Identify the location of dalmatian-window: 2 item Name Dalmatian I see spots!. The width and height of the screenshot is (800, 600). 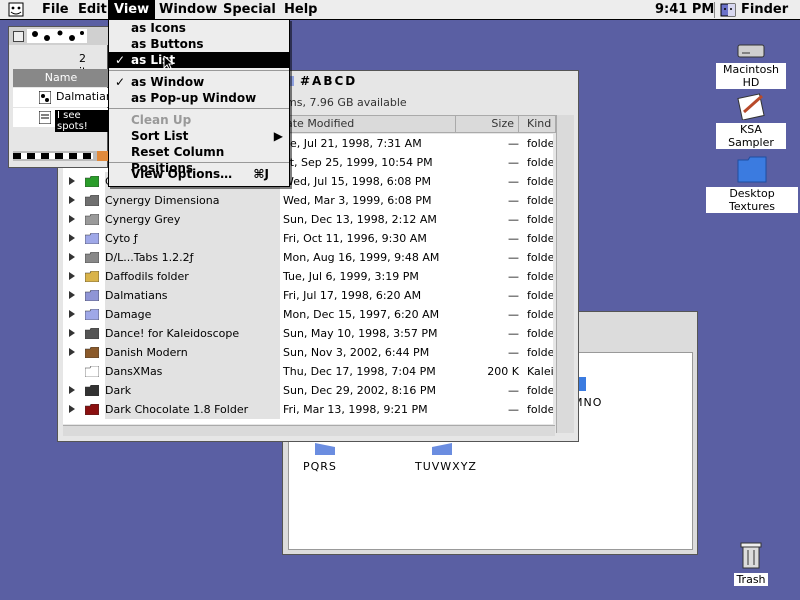
(60, 97).